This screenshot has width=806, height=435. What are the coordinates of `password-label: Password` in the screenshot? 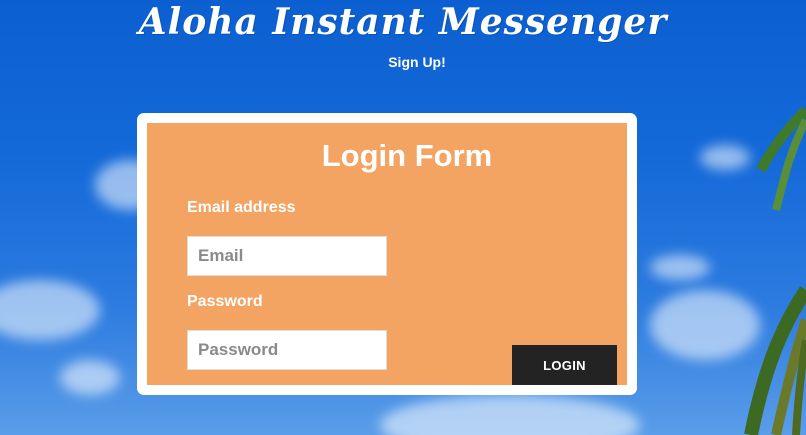 It's located at (225, 301).